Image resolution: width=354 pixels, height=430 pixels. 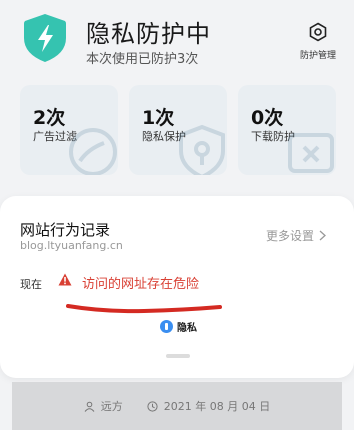 I want to click on website-record-title: 网站行为记录, so click(x=65, y=230).